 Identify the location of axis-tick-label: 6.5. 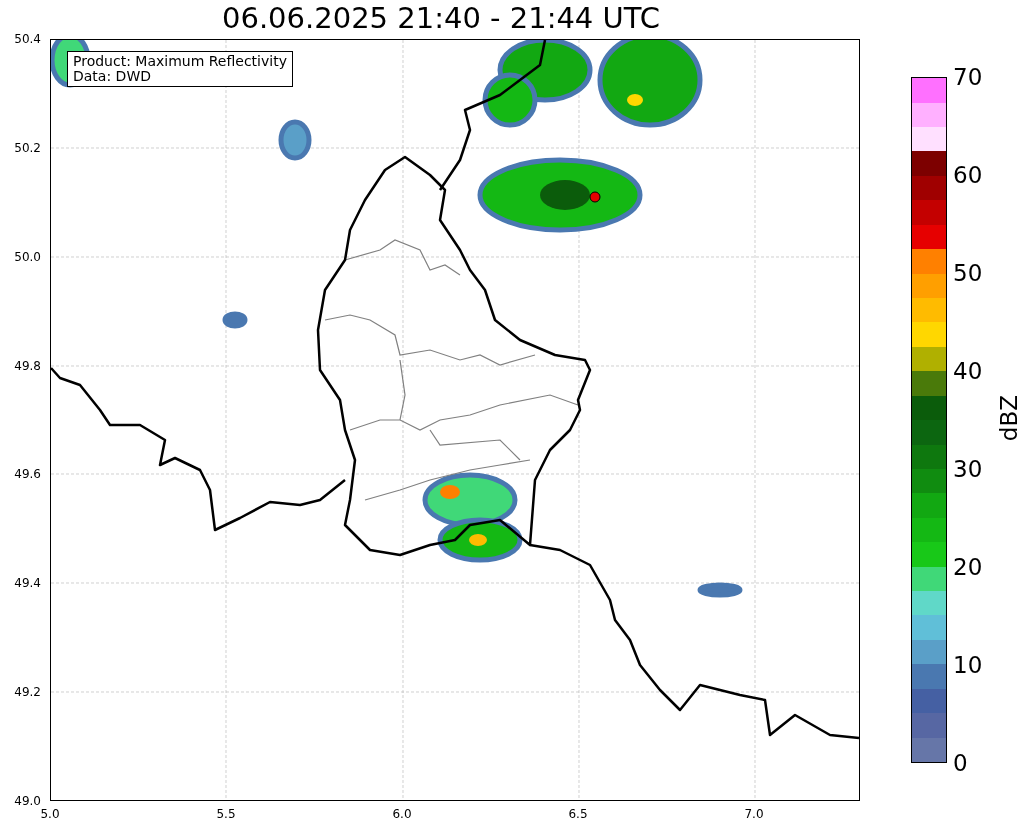
(578, 814).